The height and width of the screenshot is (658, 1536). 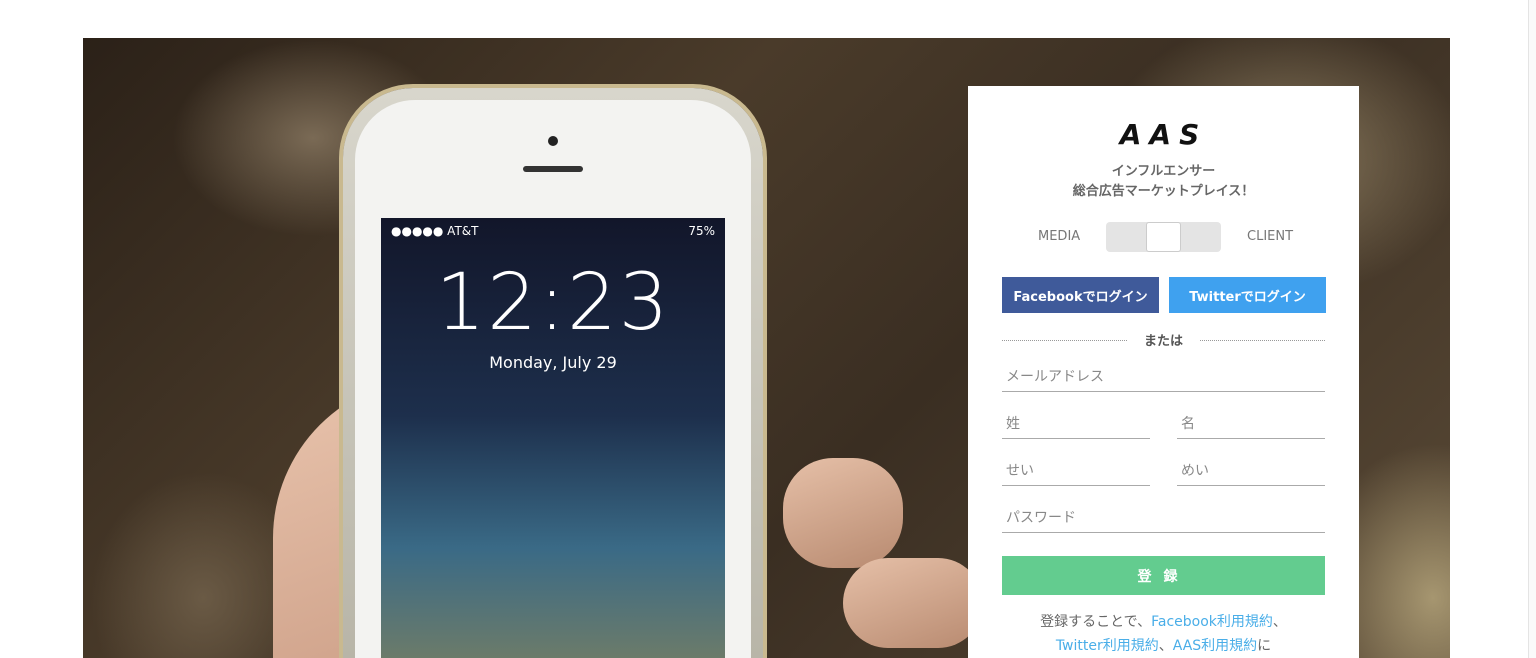 What do you see at coordinates (1076, 424) in the screenshot?
I see `last-name-field` at bounding box center [1076, 424].